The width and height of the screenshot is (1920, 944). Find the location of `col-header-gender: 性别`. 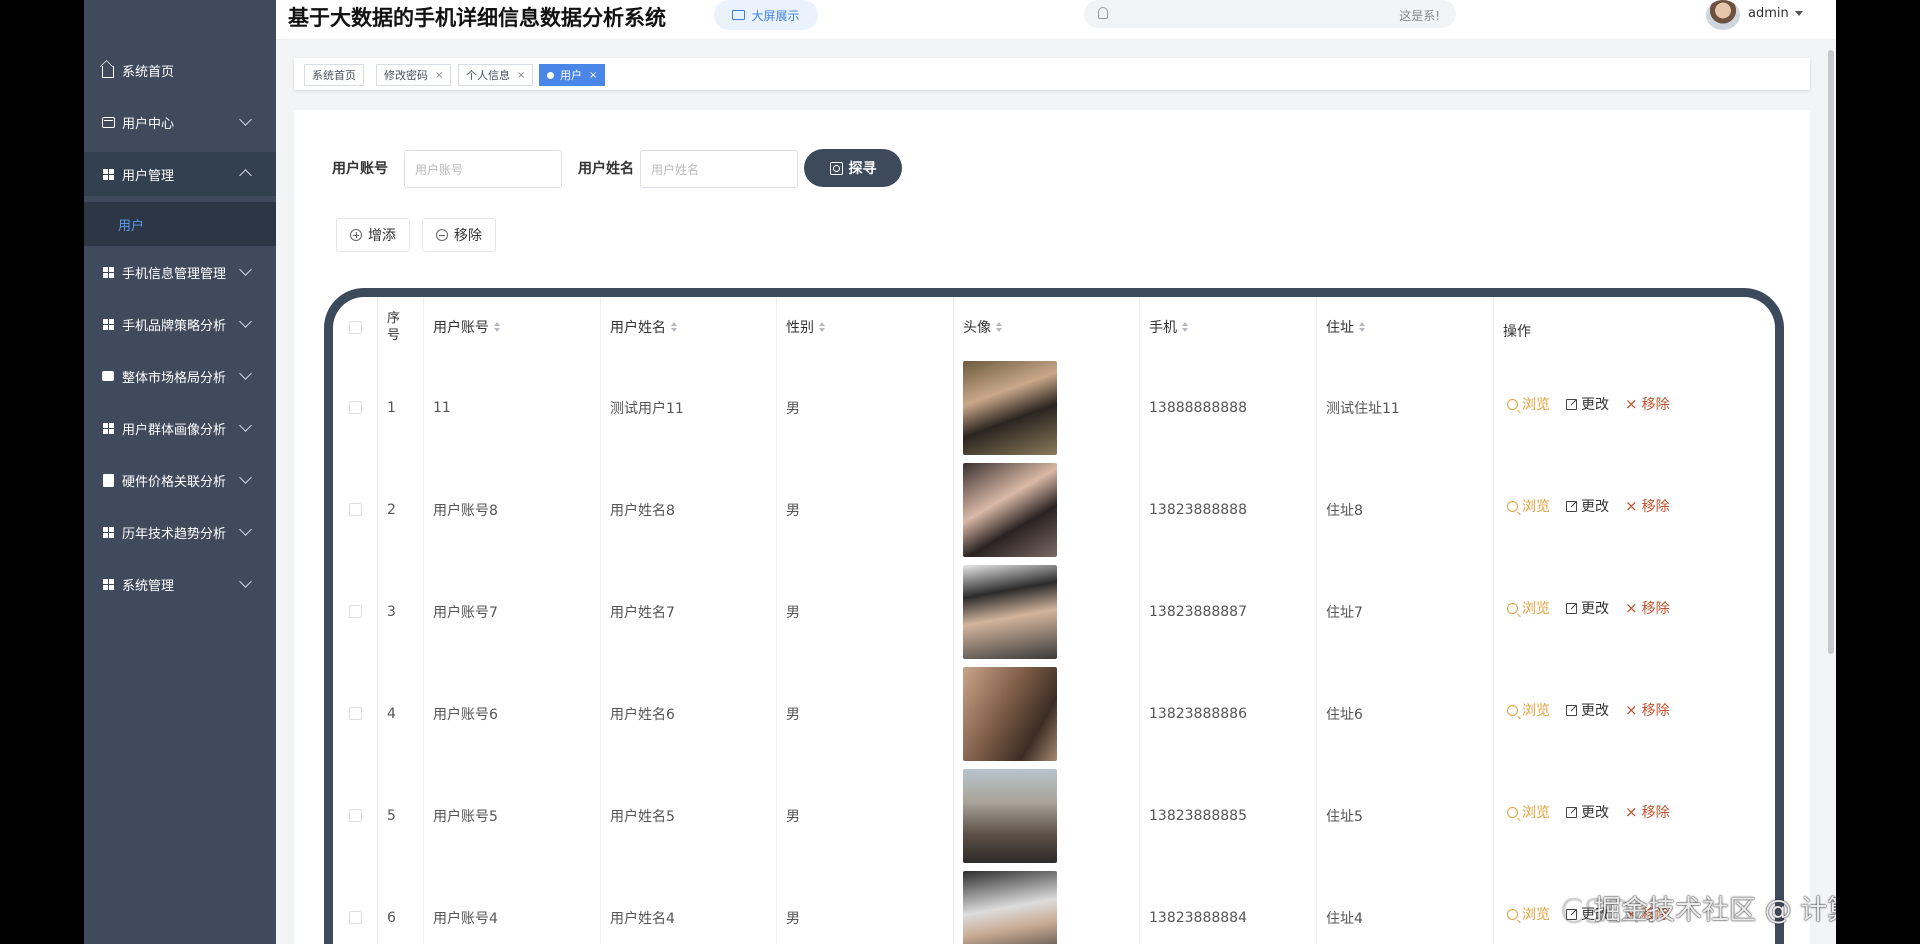

col-header-gender: 性别 is located at coordinates (805, 327).